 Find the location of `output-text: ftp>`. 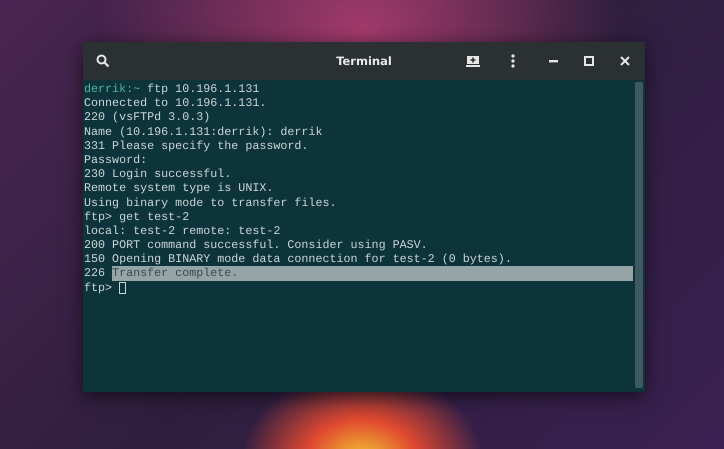

output-text: ftp> is located at coordinates (99, 287).